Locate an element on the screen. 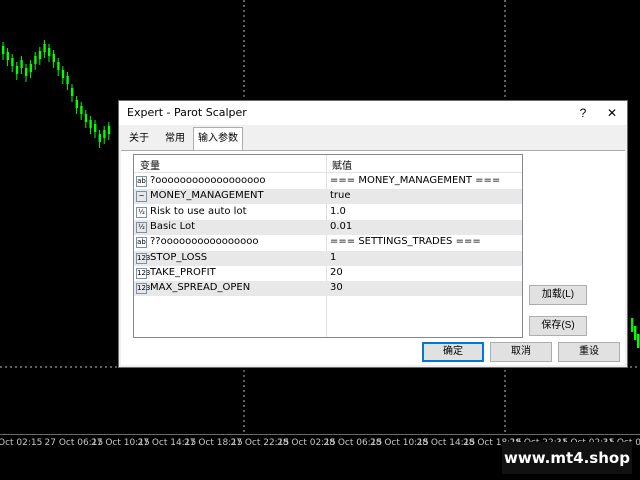 The height and width of the screenshot is (480, 640). tab-common: 常用 is located at coordinates (175, 141).